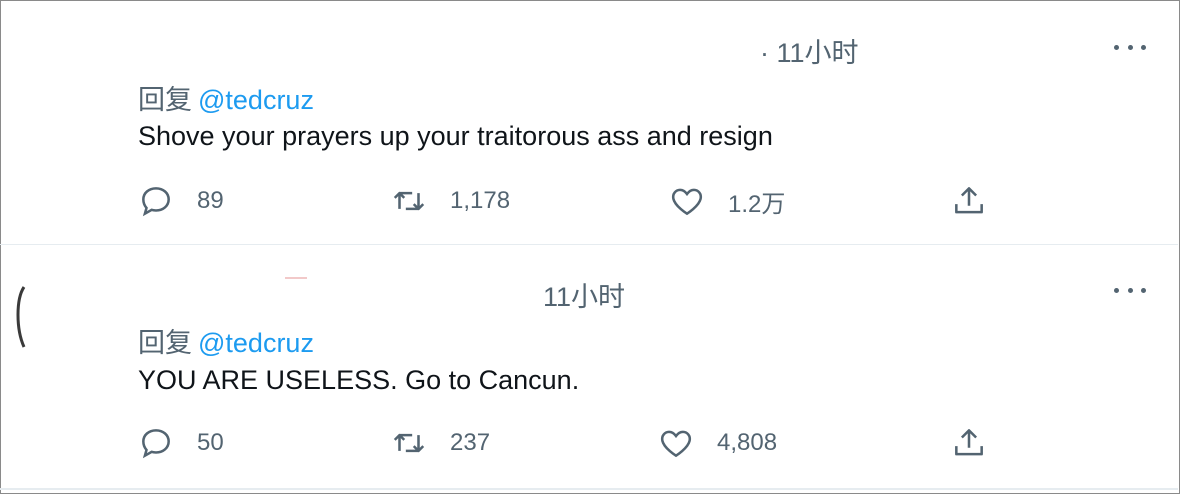 The width and height of the screenshot is (1180, 494). What do you see at coordinates (809, 50) in the screenshot?
I see `tweet-timestamp: · 11小时` at bounding box center [809, 50].